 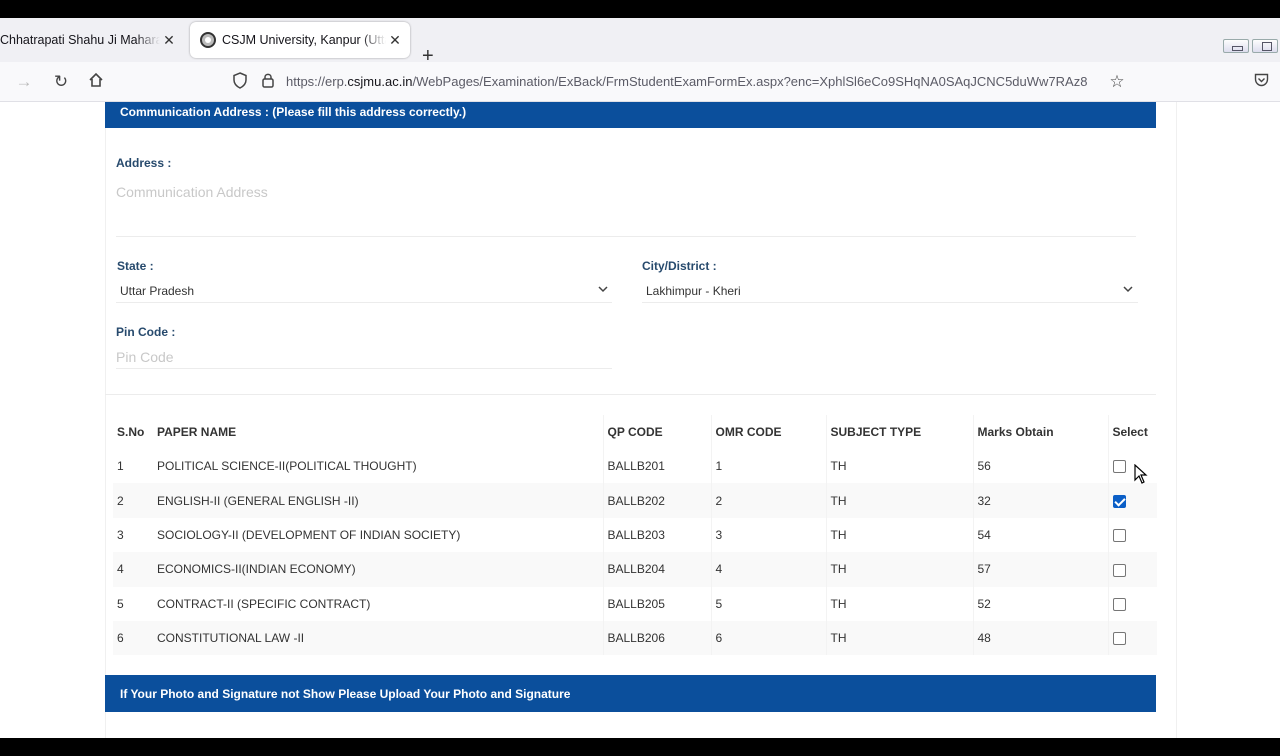 What do you see at coordinates (317, 81) in the screenshot?
I see `url-prefix: https://erp.` at bounding box center [317, 81].